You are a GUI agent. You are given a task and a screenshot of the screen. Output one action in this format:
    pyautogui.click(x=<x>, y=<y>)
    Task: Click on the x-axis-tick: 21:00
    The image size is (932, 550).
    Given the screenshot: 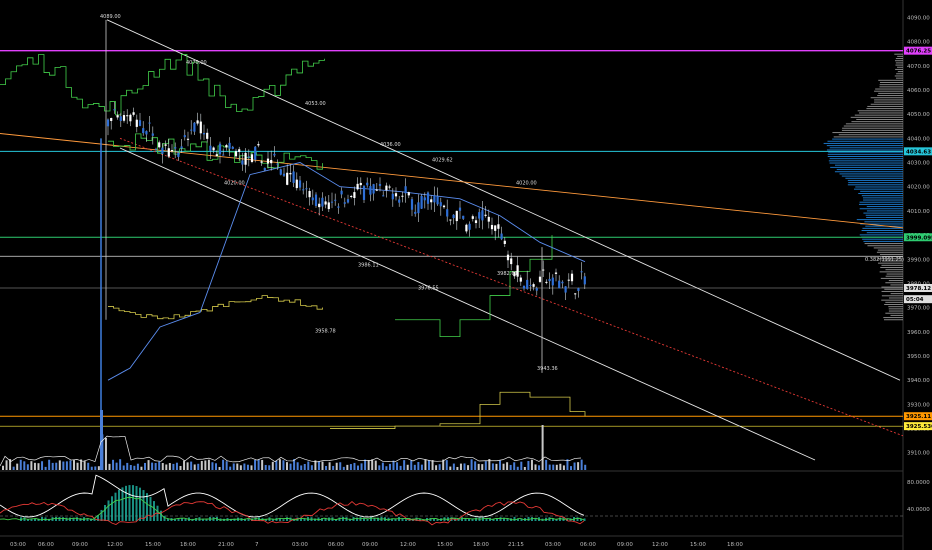 What is the action you would take?
    pyautogui.click(x=226, y=545)
    